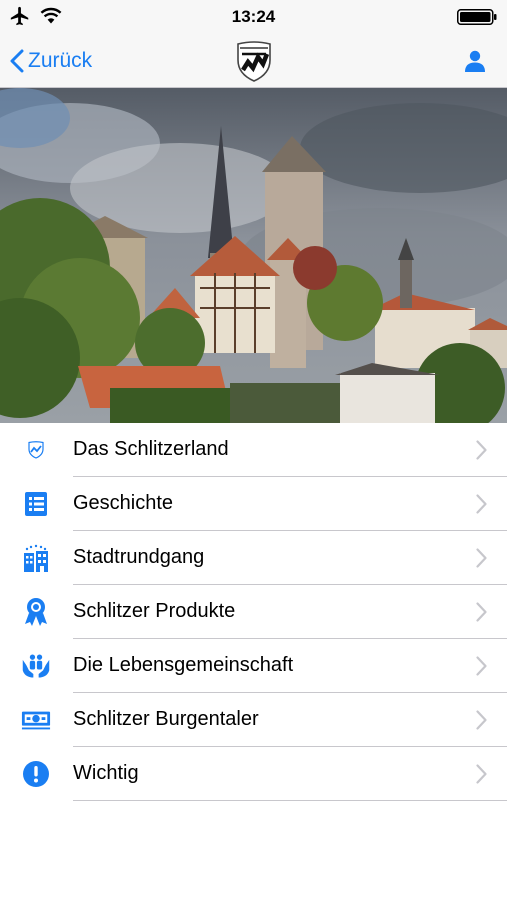 The width and height of the screenshot is (507, 900). Describe the element at coordinates (253, 450) in the screenshot. I see `menu-item-das-schlitzerland: Das Schlitzerland` at that location.